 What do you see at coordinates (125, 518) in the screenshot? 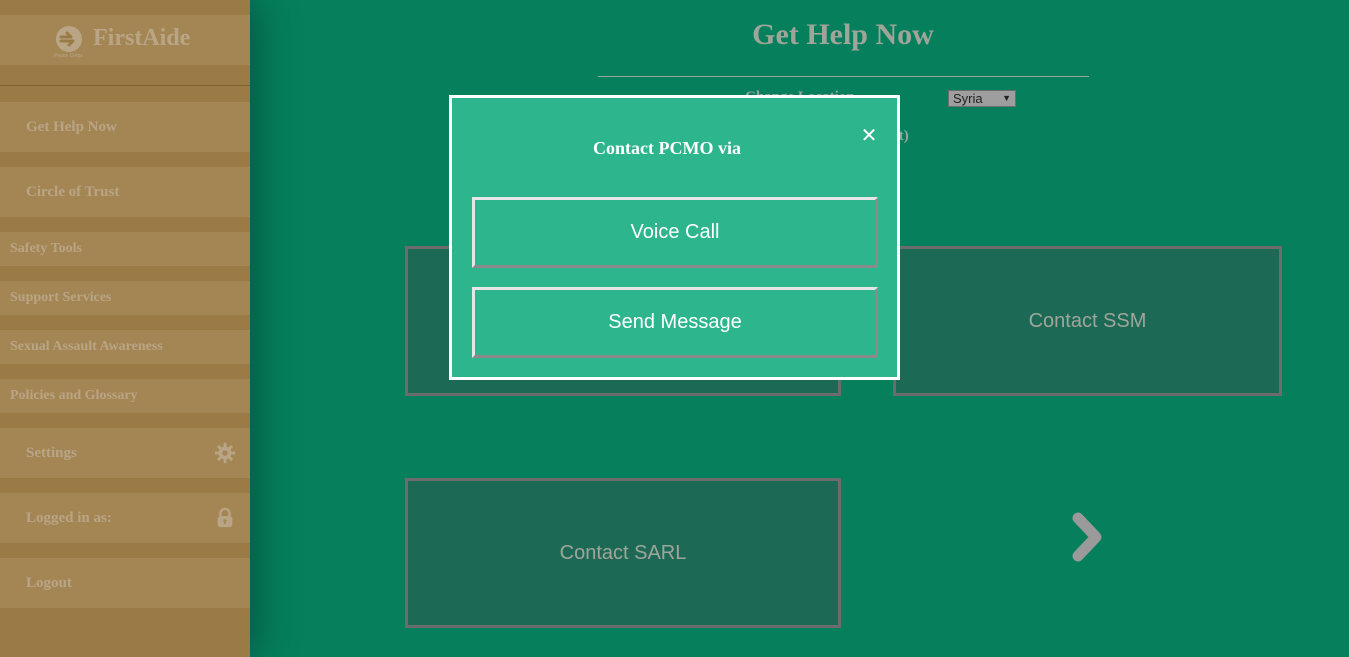
I see `sidebar-item-logged-in: Logged in as:` at bounding box center [125, 518].